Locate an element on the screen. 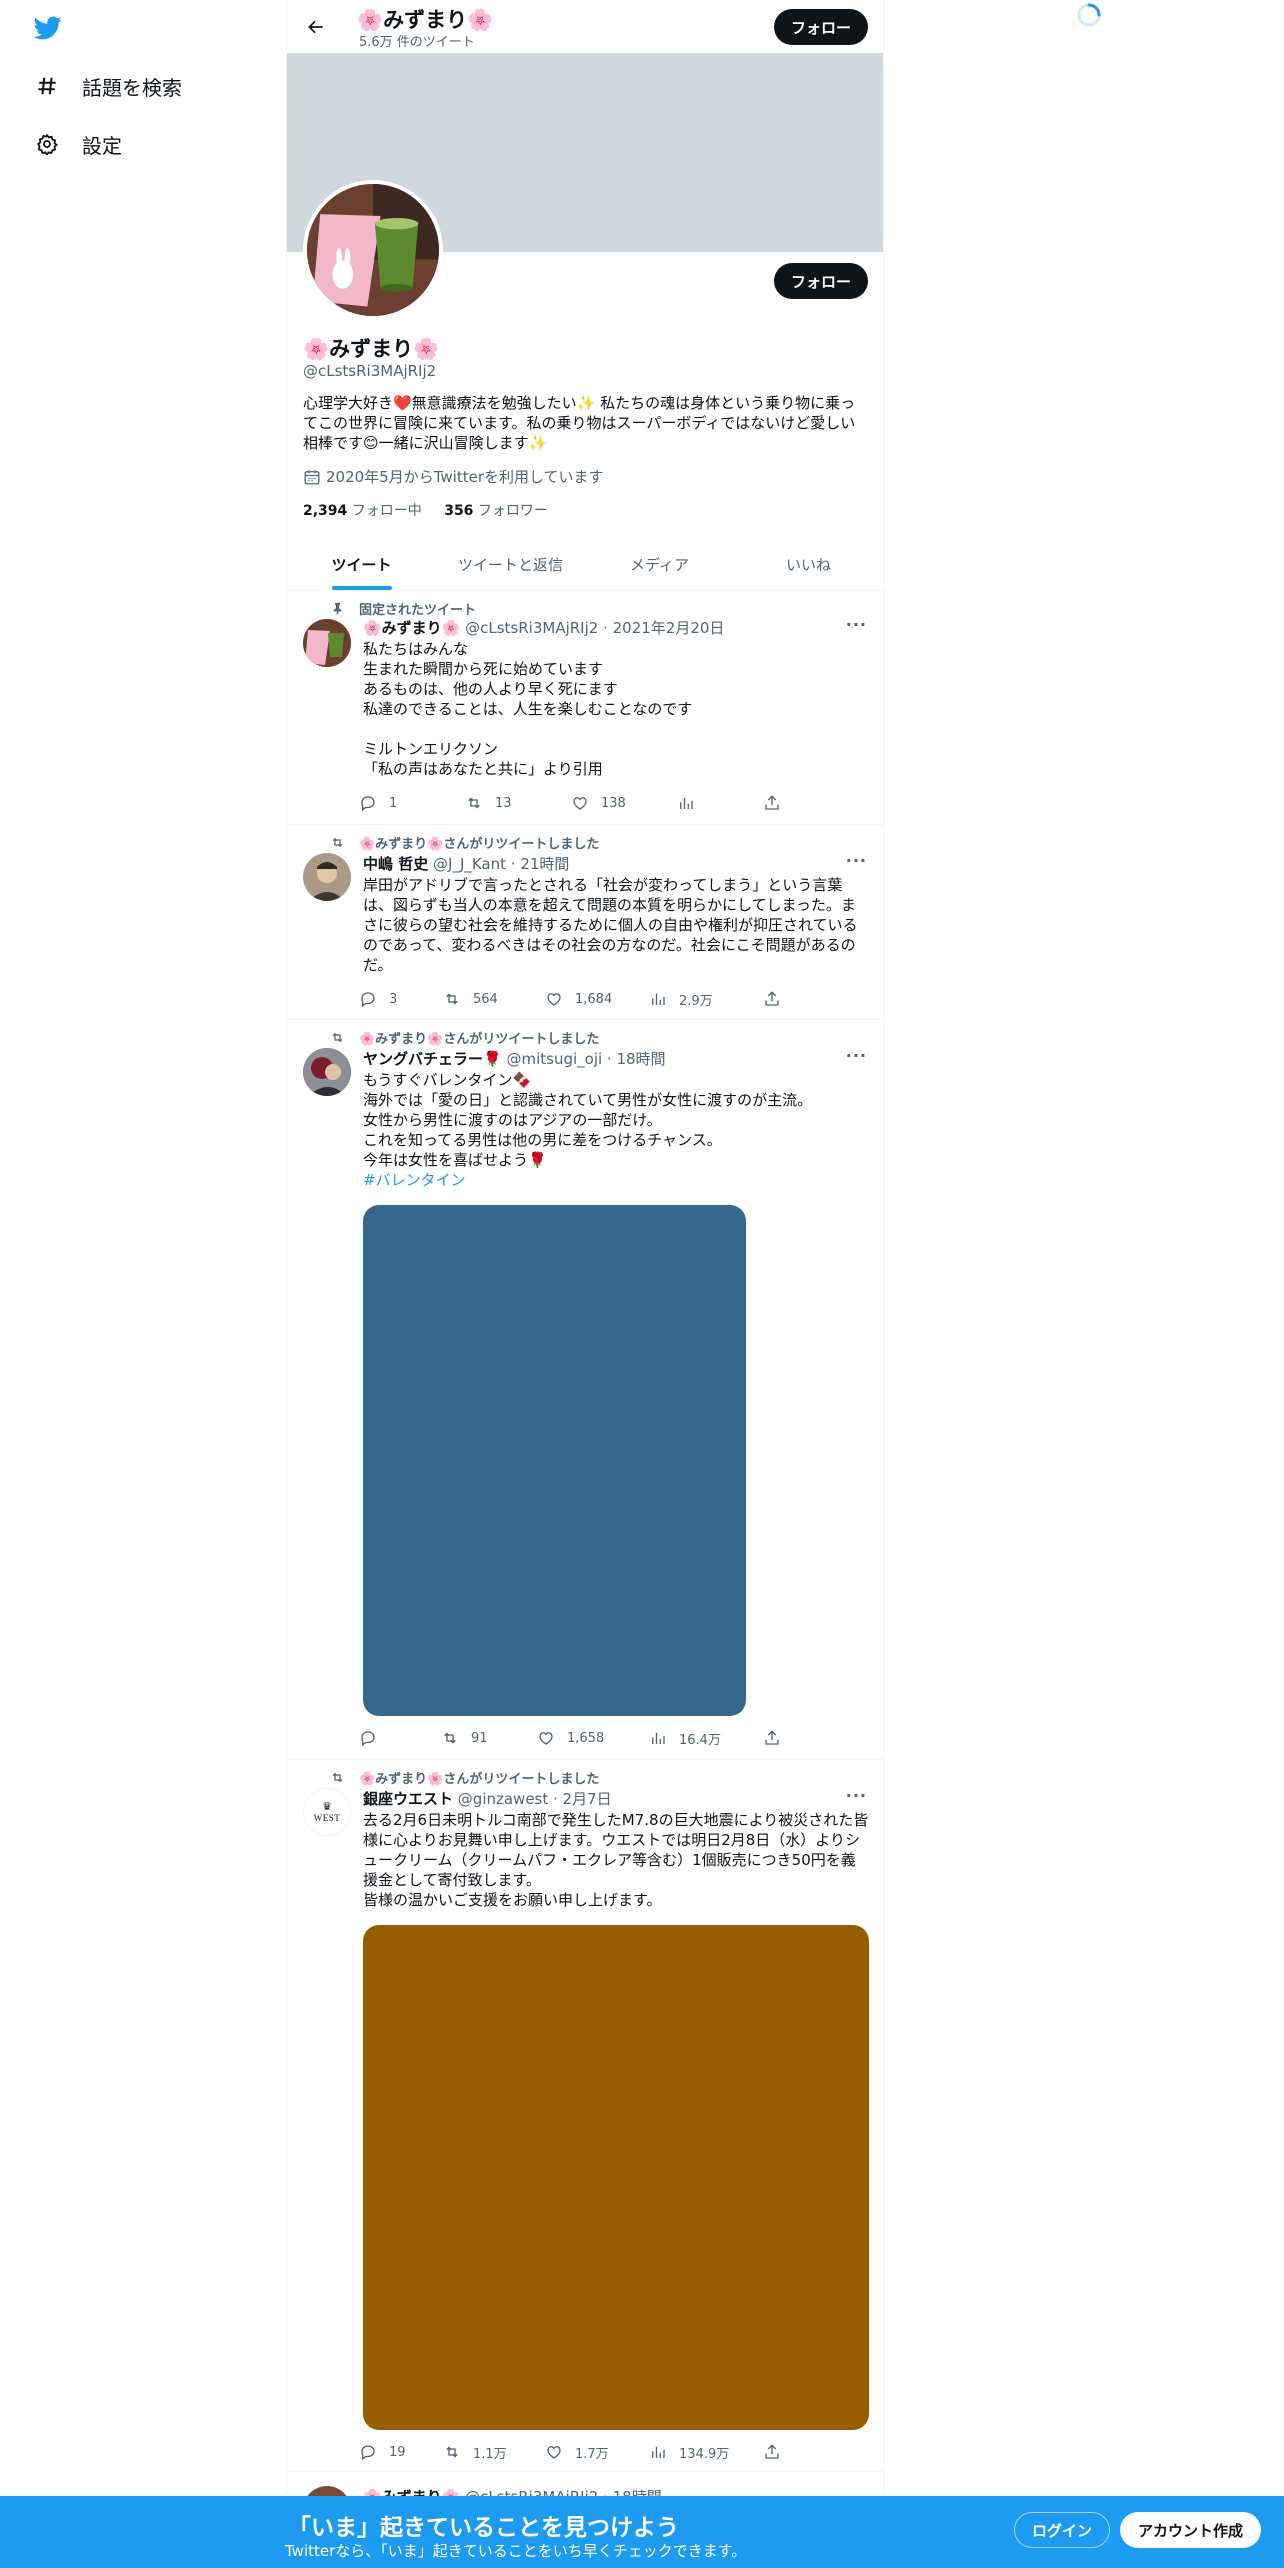 This screenshot has height=2568, width=1284. header-follow-button: フォロー is located at coordinates (821, 27).